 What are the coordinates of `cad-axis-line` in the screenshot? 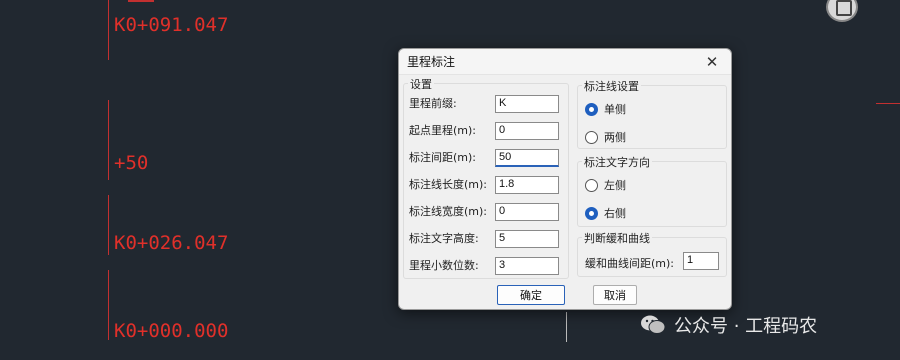 It's located at (566, 327).